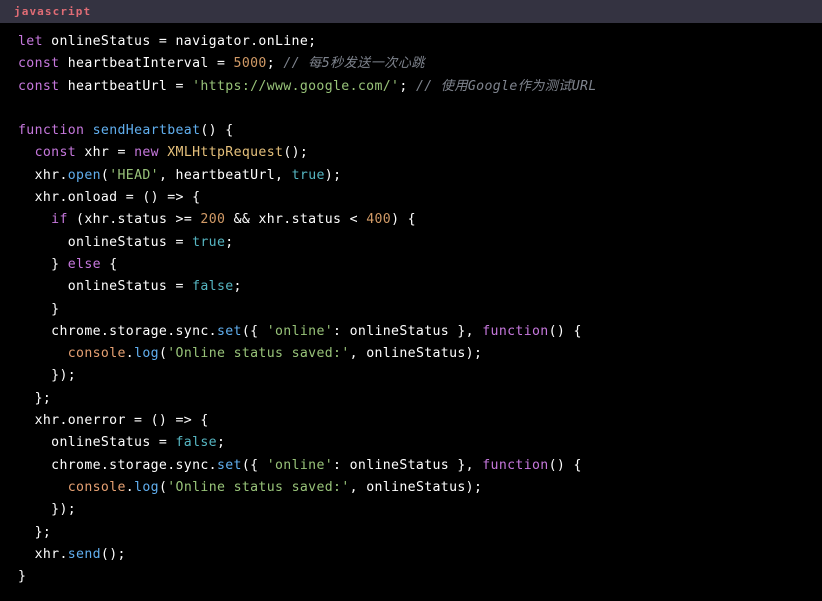  What do you see at coordinates (213, 220) in the screenshot?
I see `code-token-num: 200` at bounding box center [213, 220].